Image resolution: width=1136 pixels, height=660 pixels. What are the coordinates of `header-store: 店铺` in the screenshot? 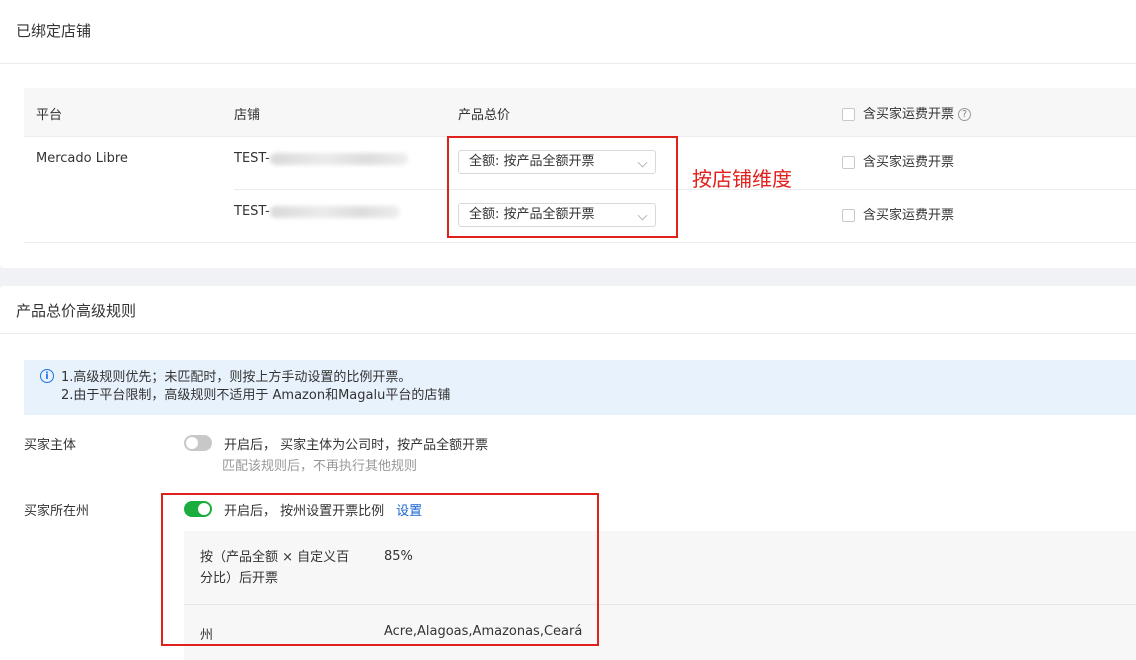 It's located at (247, 115).